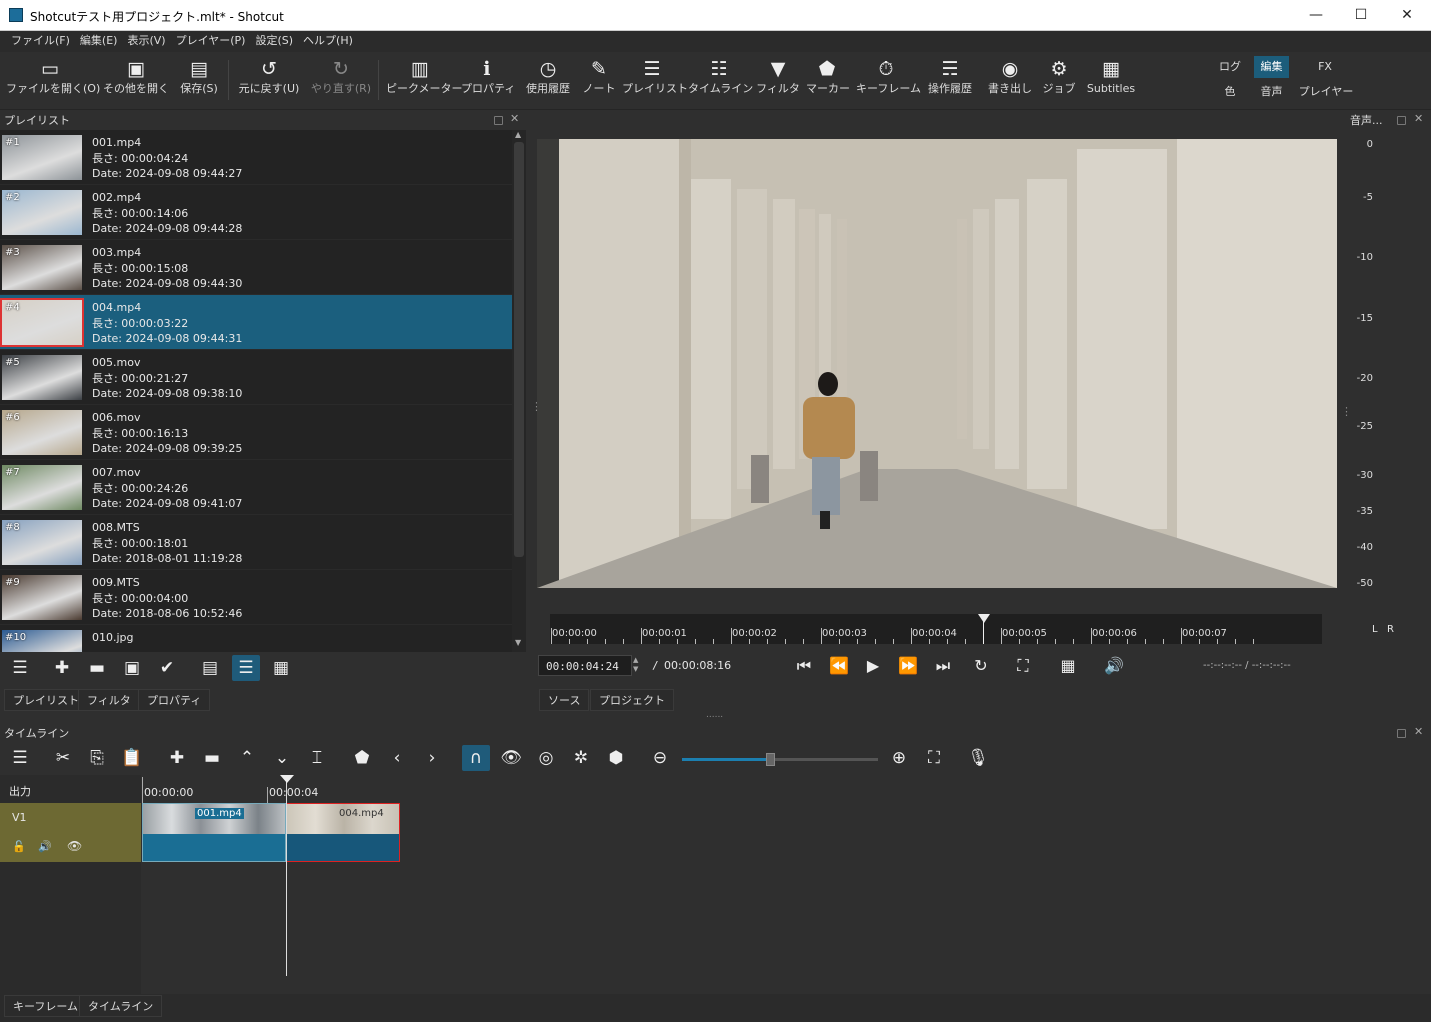 The height and width of the screenshot is (1022, 1431). I want to click on layout-audio: 音声, so click(1271, 92).